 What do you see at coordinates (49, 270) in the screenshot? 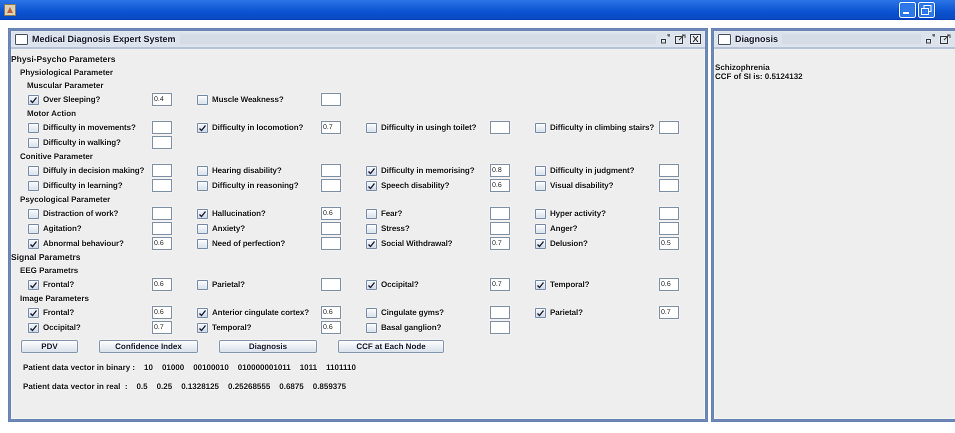
I see `section-heading: EEG Parametrs` at bounding box center [49, 270].